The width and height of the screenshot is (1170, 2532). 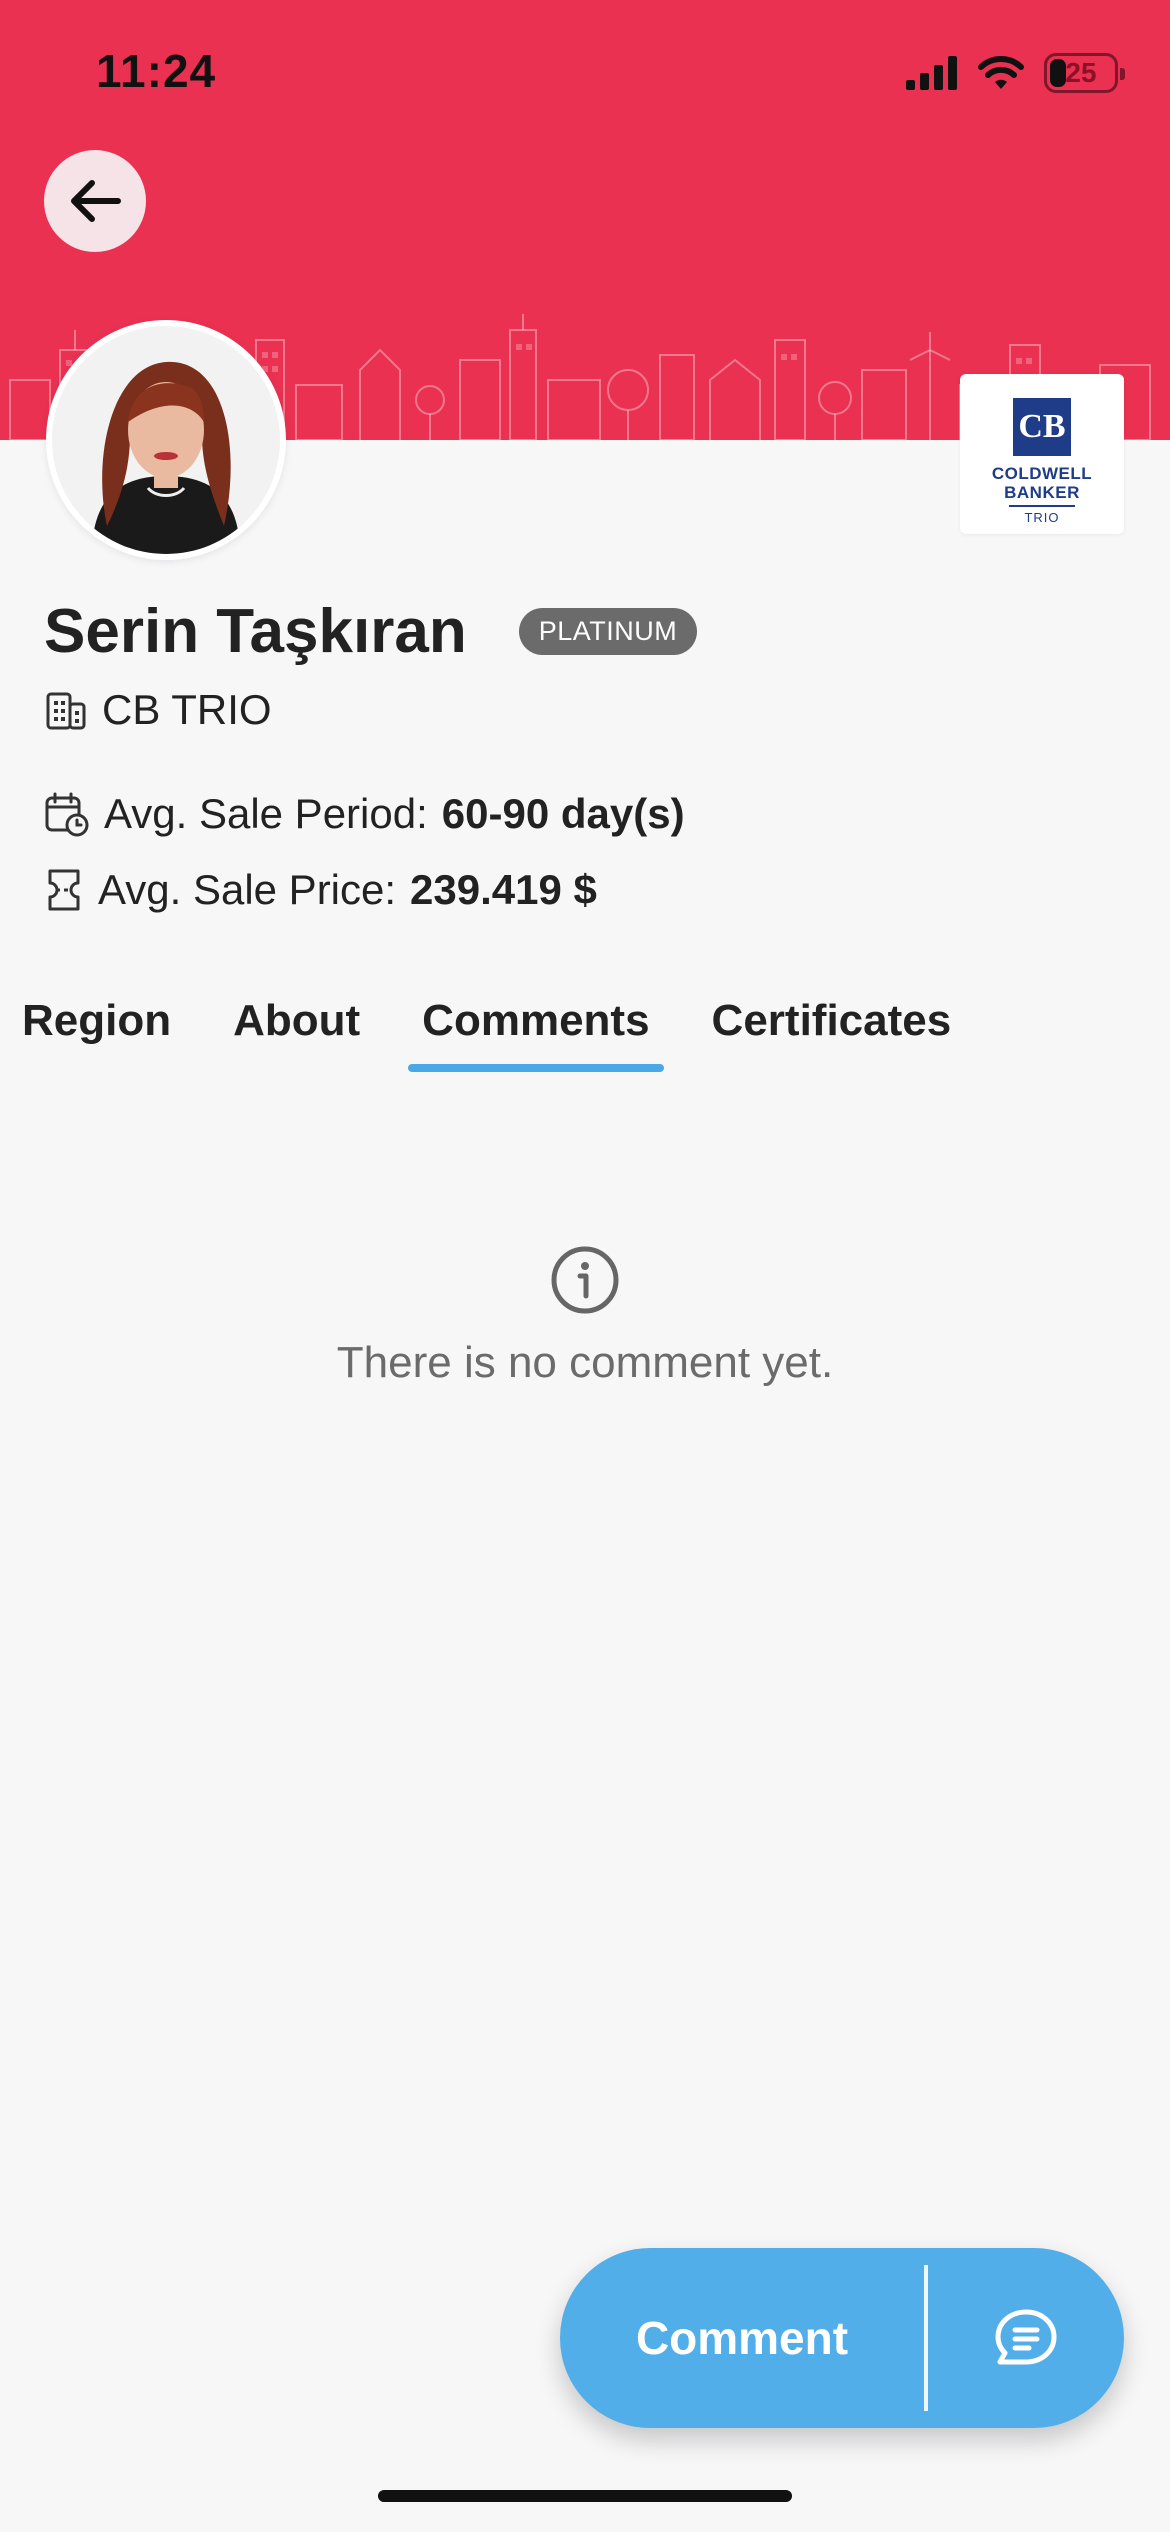 What do you see at coordinates (608, 631) in the screenshot?
I see `level-badge: PLATINUM` at bounding box center [608, 631].